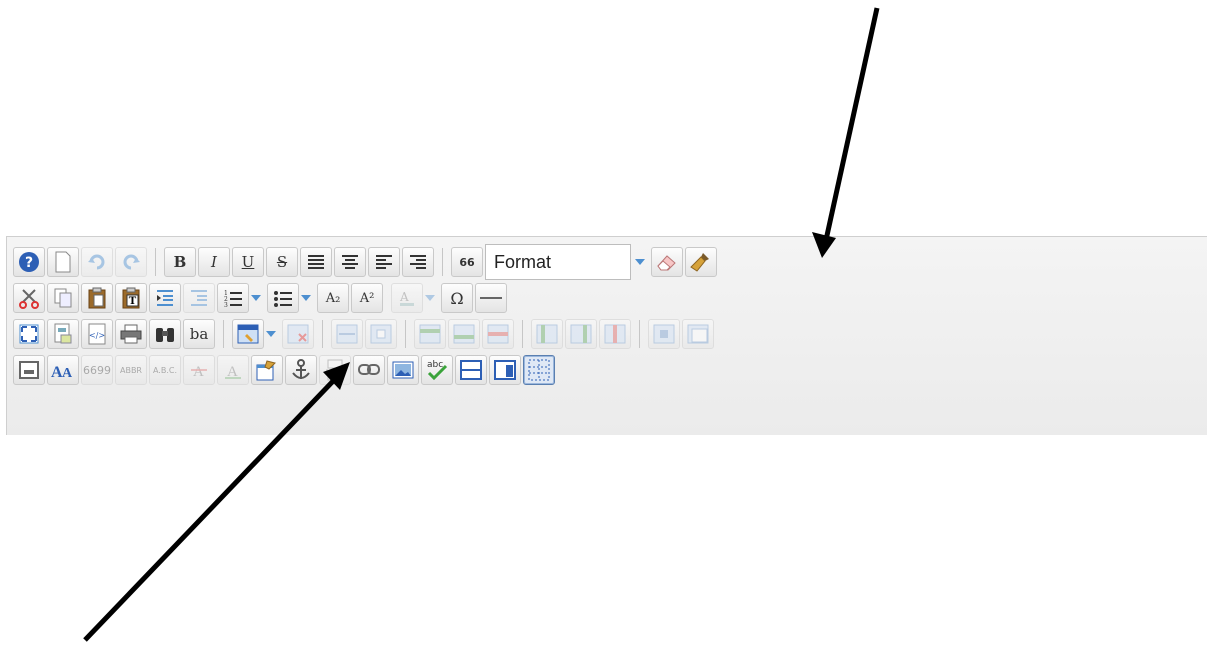  I want to click on toolbar-row-1: ? B I U S 66 Format, so click(366, 262).